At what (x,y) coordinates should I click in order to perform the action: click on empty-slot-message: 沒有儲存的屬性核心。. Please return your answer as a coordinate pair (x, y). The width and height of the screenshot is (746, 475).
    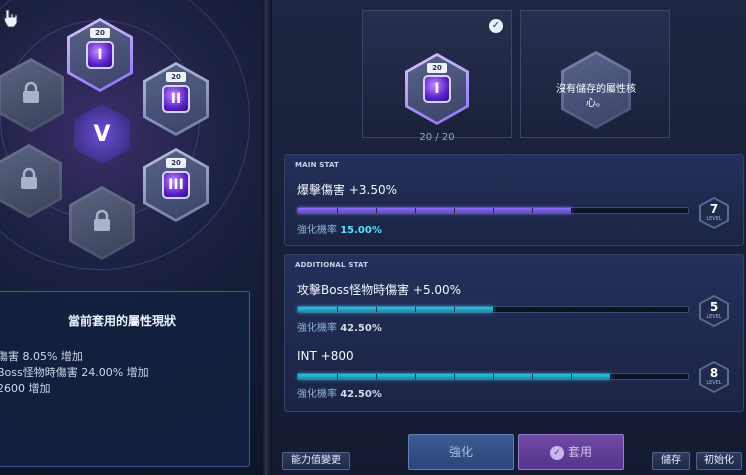
    Looking at the image, I should click on (596, 96).